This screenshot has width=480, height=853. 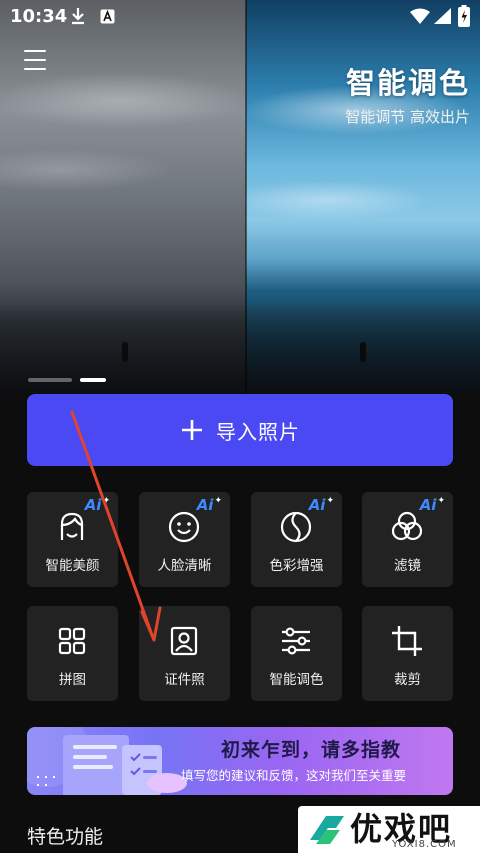 I want to click on status-bar: 10:34, so click(x=240, y=17).